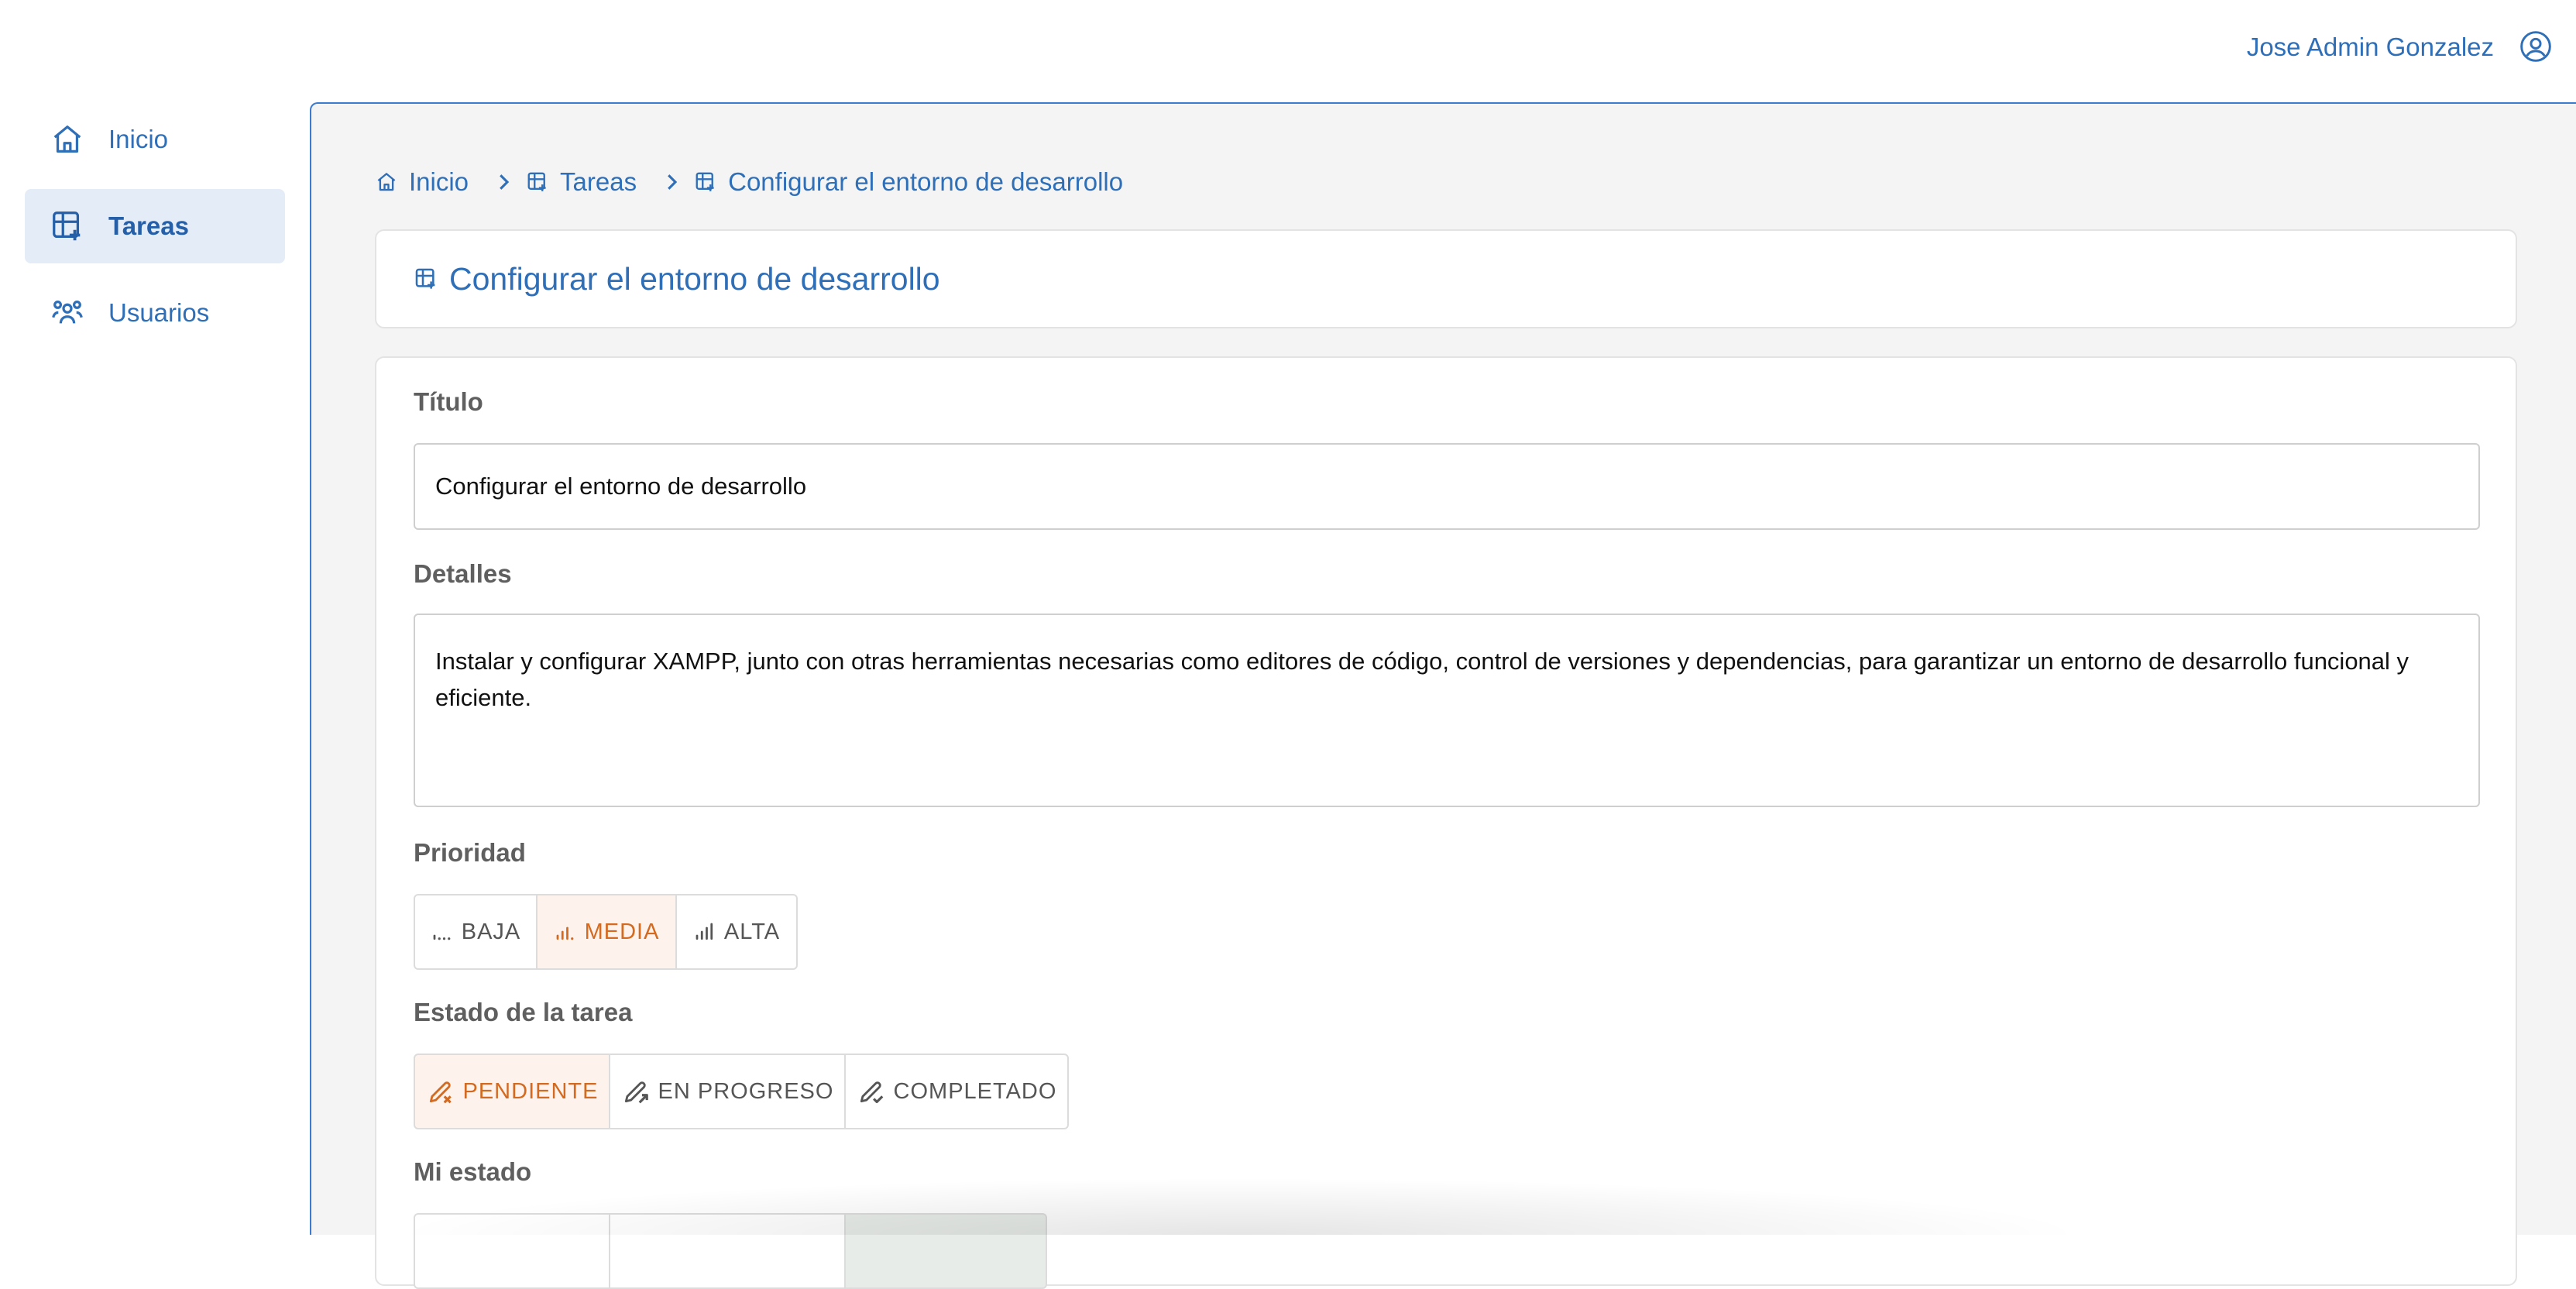  I want to click on status-option-label: EN PROGRESO, so click(746, 1091).